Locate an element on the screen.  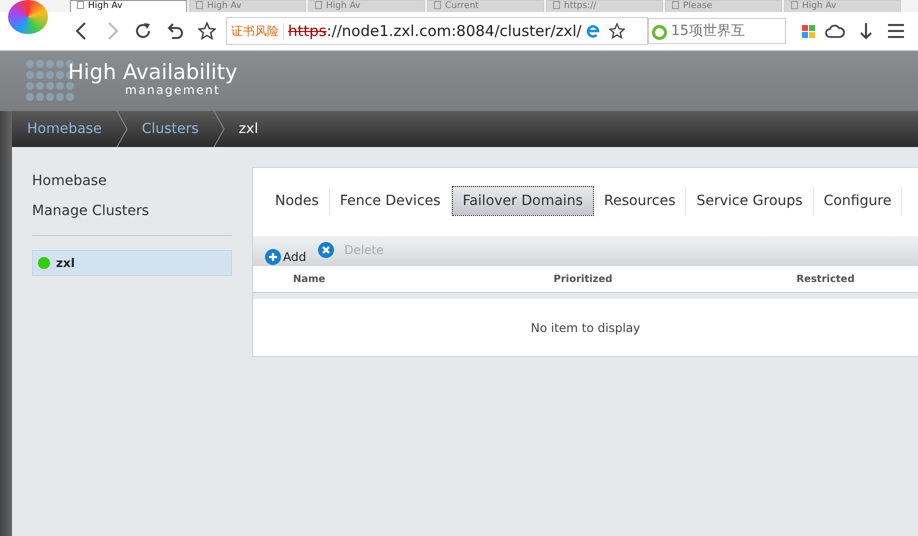
cloud-icon is located at coordinates (835, 31).